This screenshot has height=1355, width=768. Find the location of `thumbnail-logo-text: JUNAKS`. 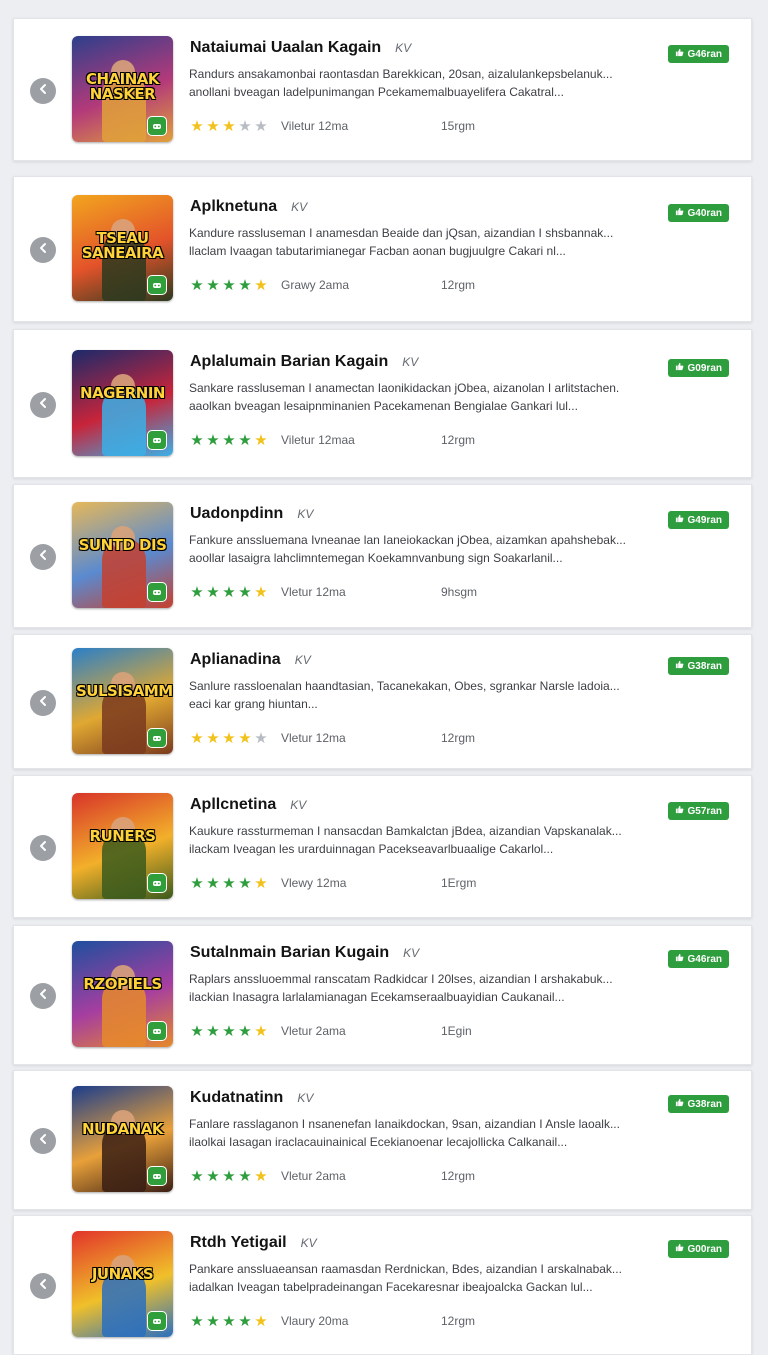

thumbnail-logo-text: JUNAKS is located at coordinates (122, 1274).